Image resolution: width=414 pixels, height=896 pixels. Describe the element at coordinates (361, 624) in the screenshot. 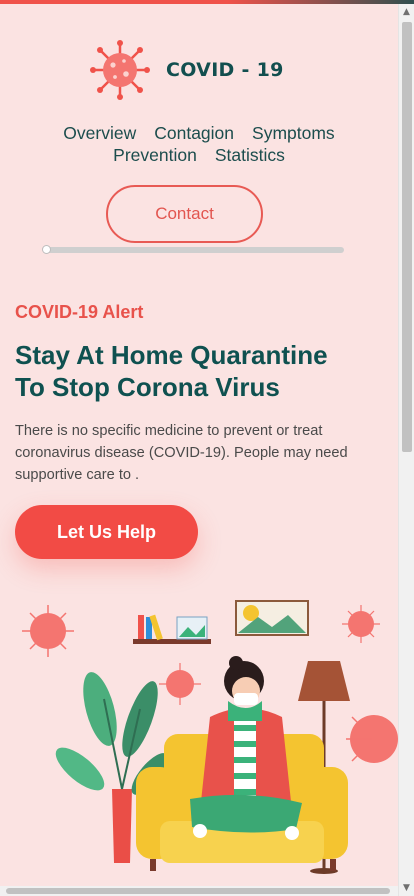

I see `virus-right-icon` at that location.